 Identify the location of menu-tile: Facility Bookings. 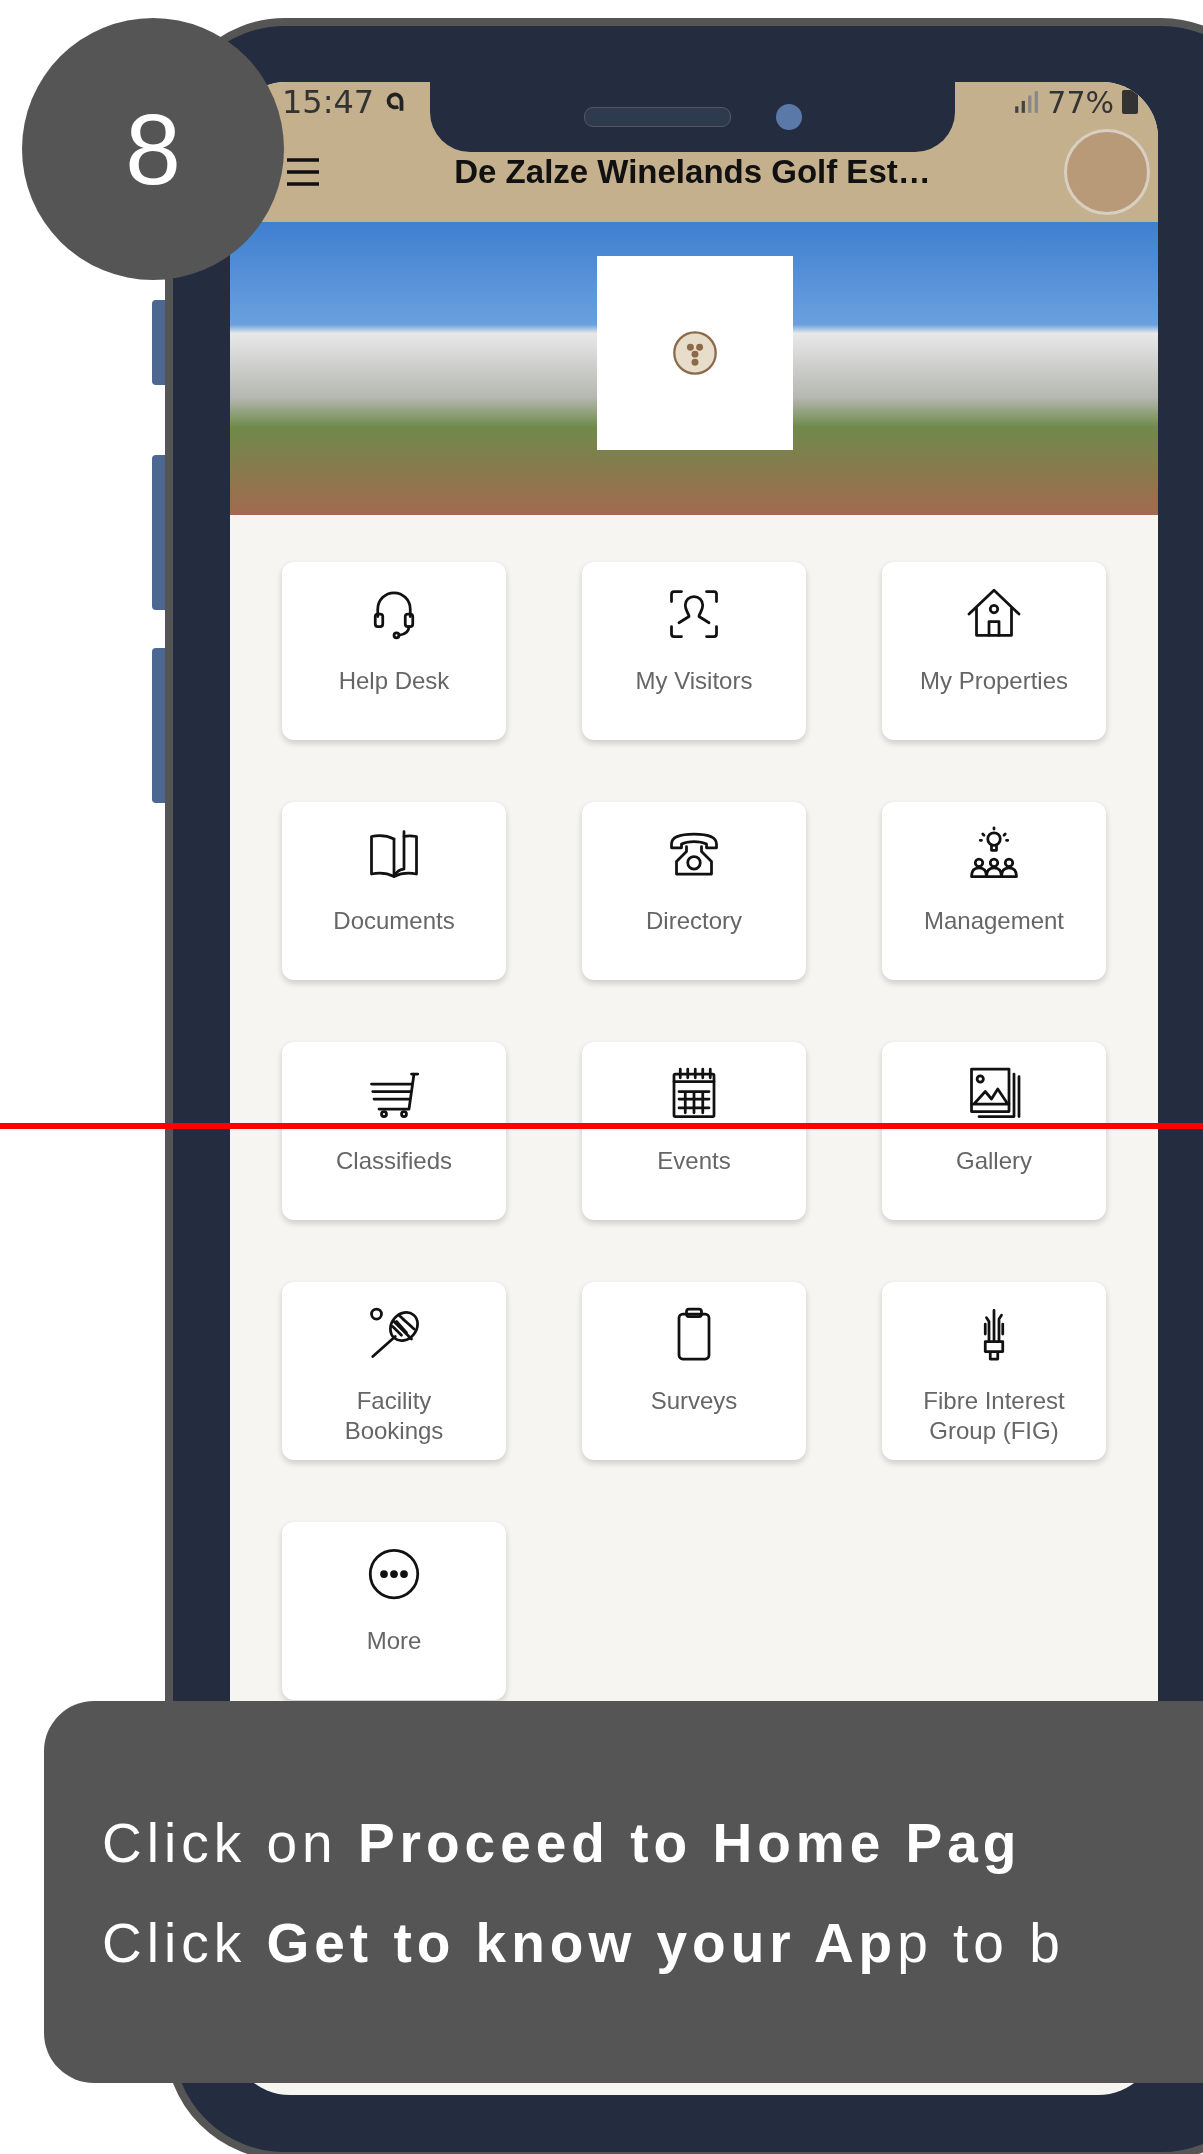
(394, 1371).